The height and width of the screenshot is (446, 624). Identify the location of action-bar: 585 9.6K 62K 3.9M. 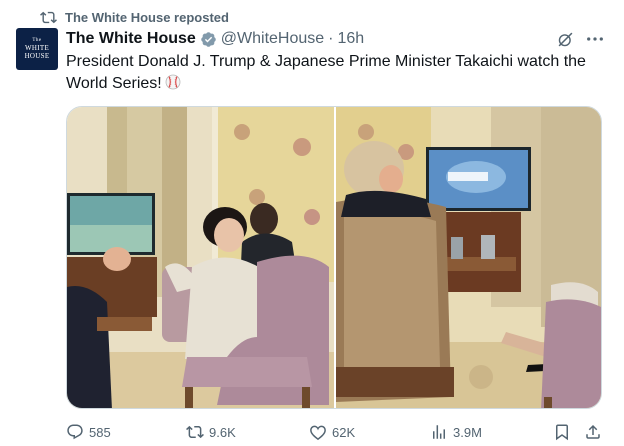
(336, 432).